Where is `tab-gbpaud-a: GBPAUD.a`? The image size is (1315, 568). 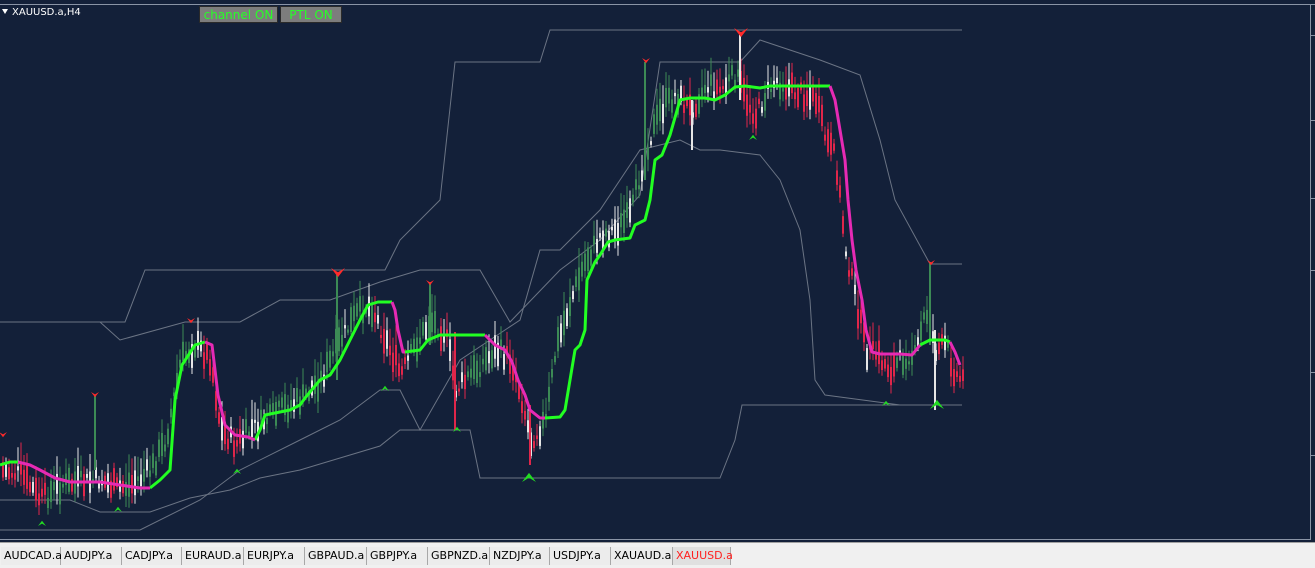 tab-gbpaud-a: GBPAUD.a is located at coordinates (336, 556).